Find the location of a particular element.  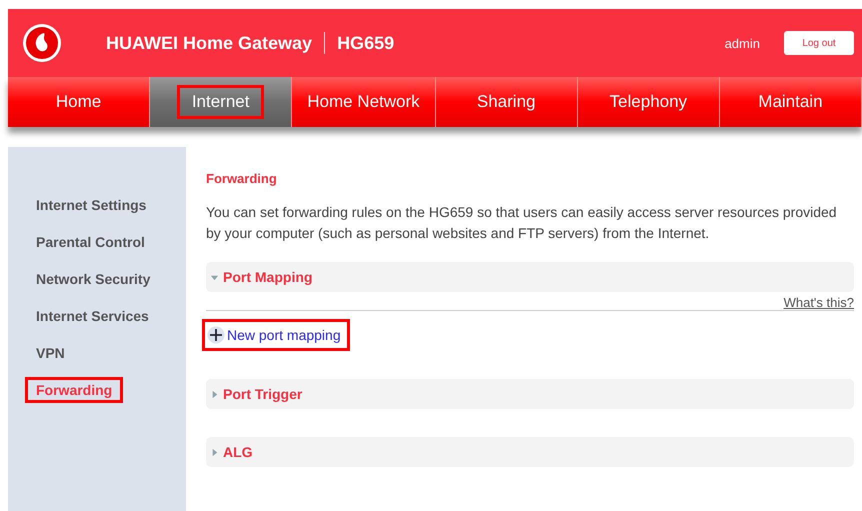

plus-icon is located at coordinates (216, 335).